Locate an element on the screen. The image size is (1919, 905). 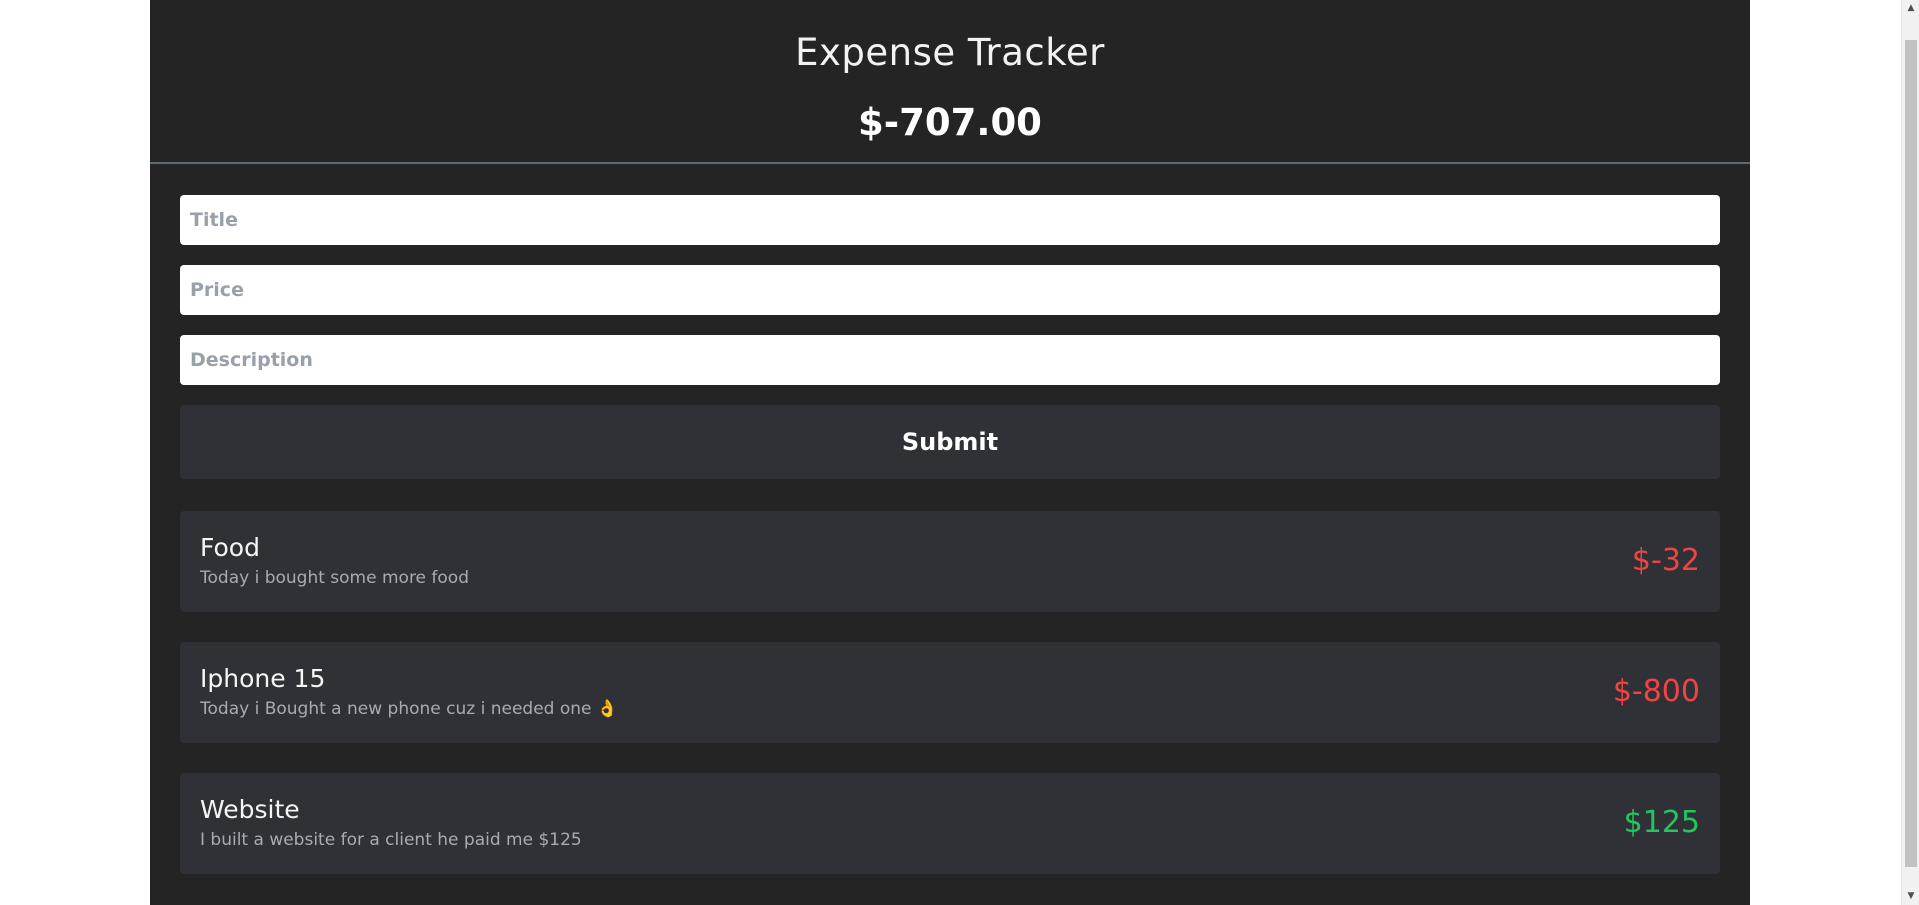
expense-item-food: Food Today i bought some more food $-32 is located at coordinates (950, 561).